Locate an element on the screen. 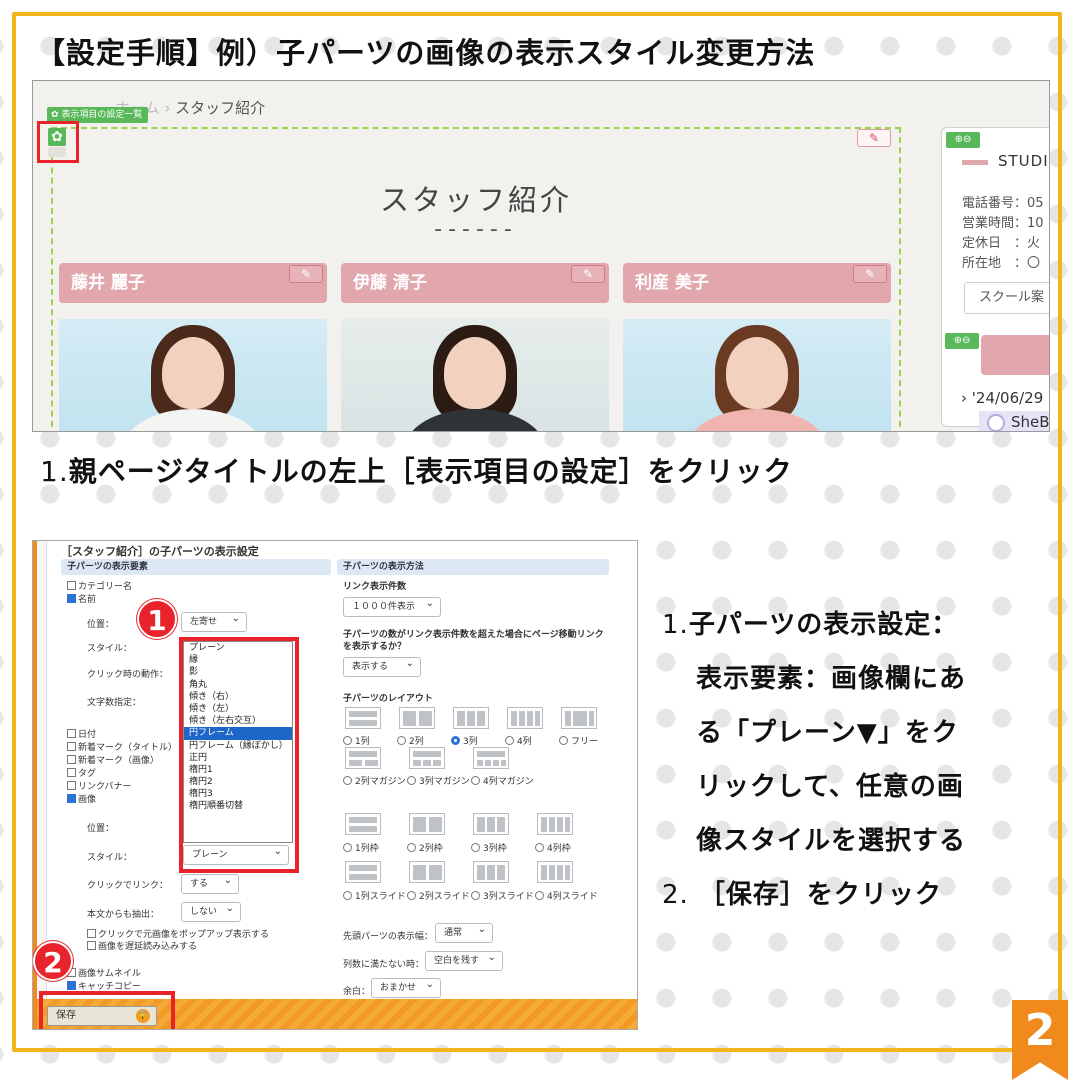 This screenshot has height=1080, width=1080. layout-1col-icon is located at coordinates (363, 718).